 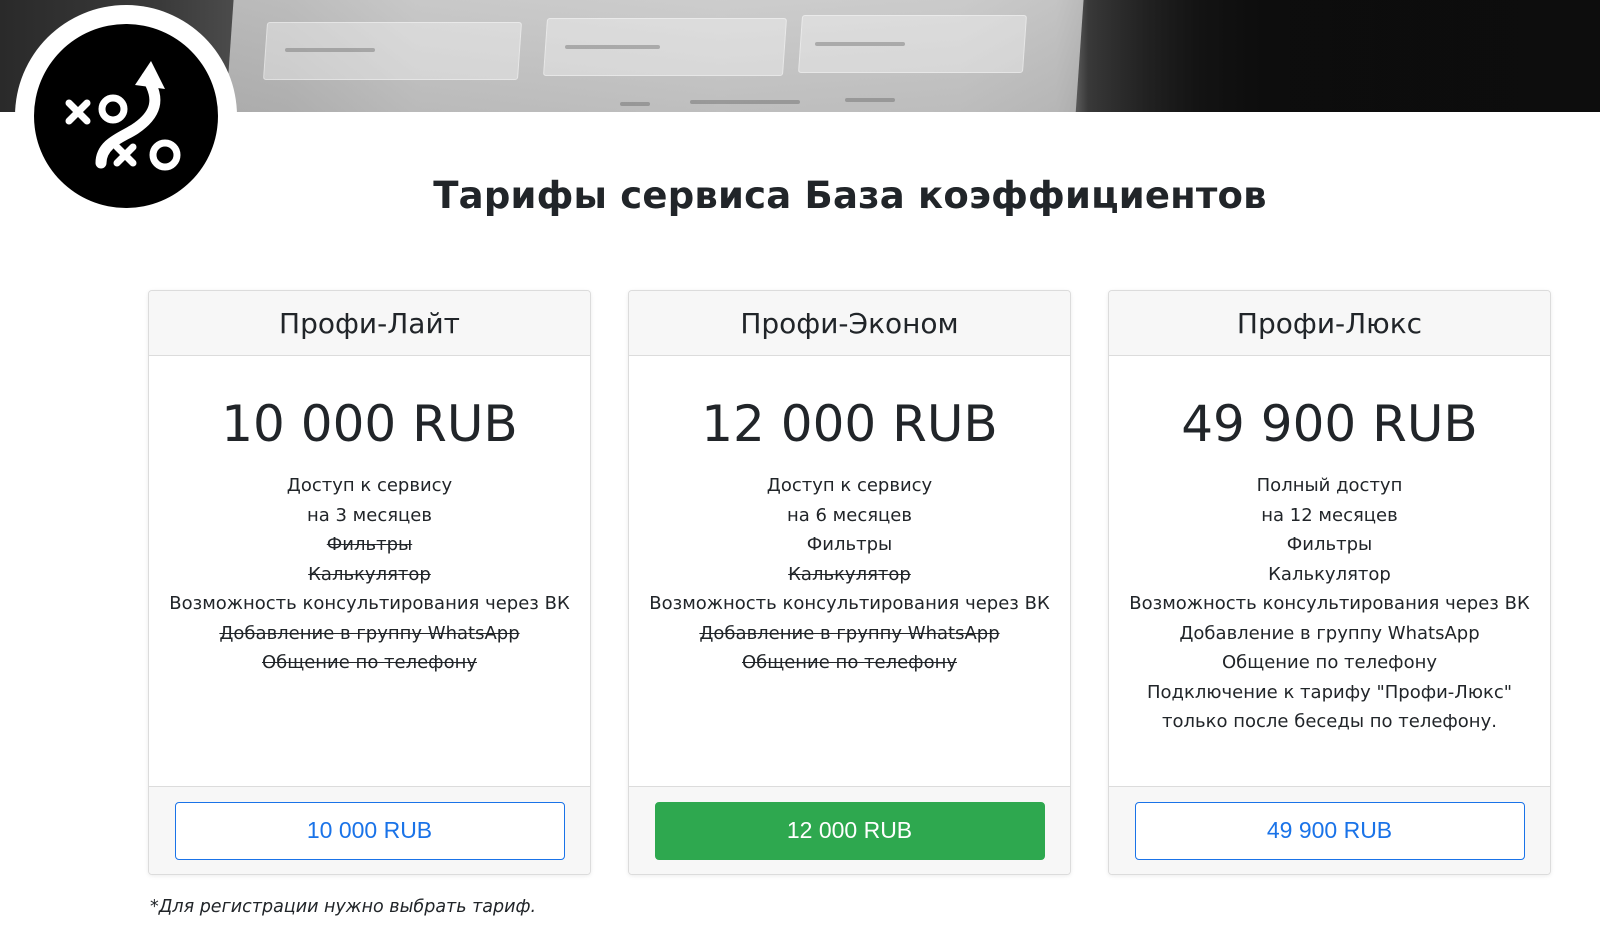 What do you see at coordinates (1329, 721) in the screenshot?
I see `feature-item: только после беседы по телефону.` at bounding box center [1329, 721].